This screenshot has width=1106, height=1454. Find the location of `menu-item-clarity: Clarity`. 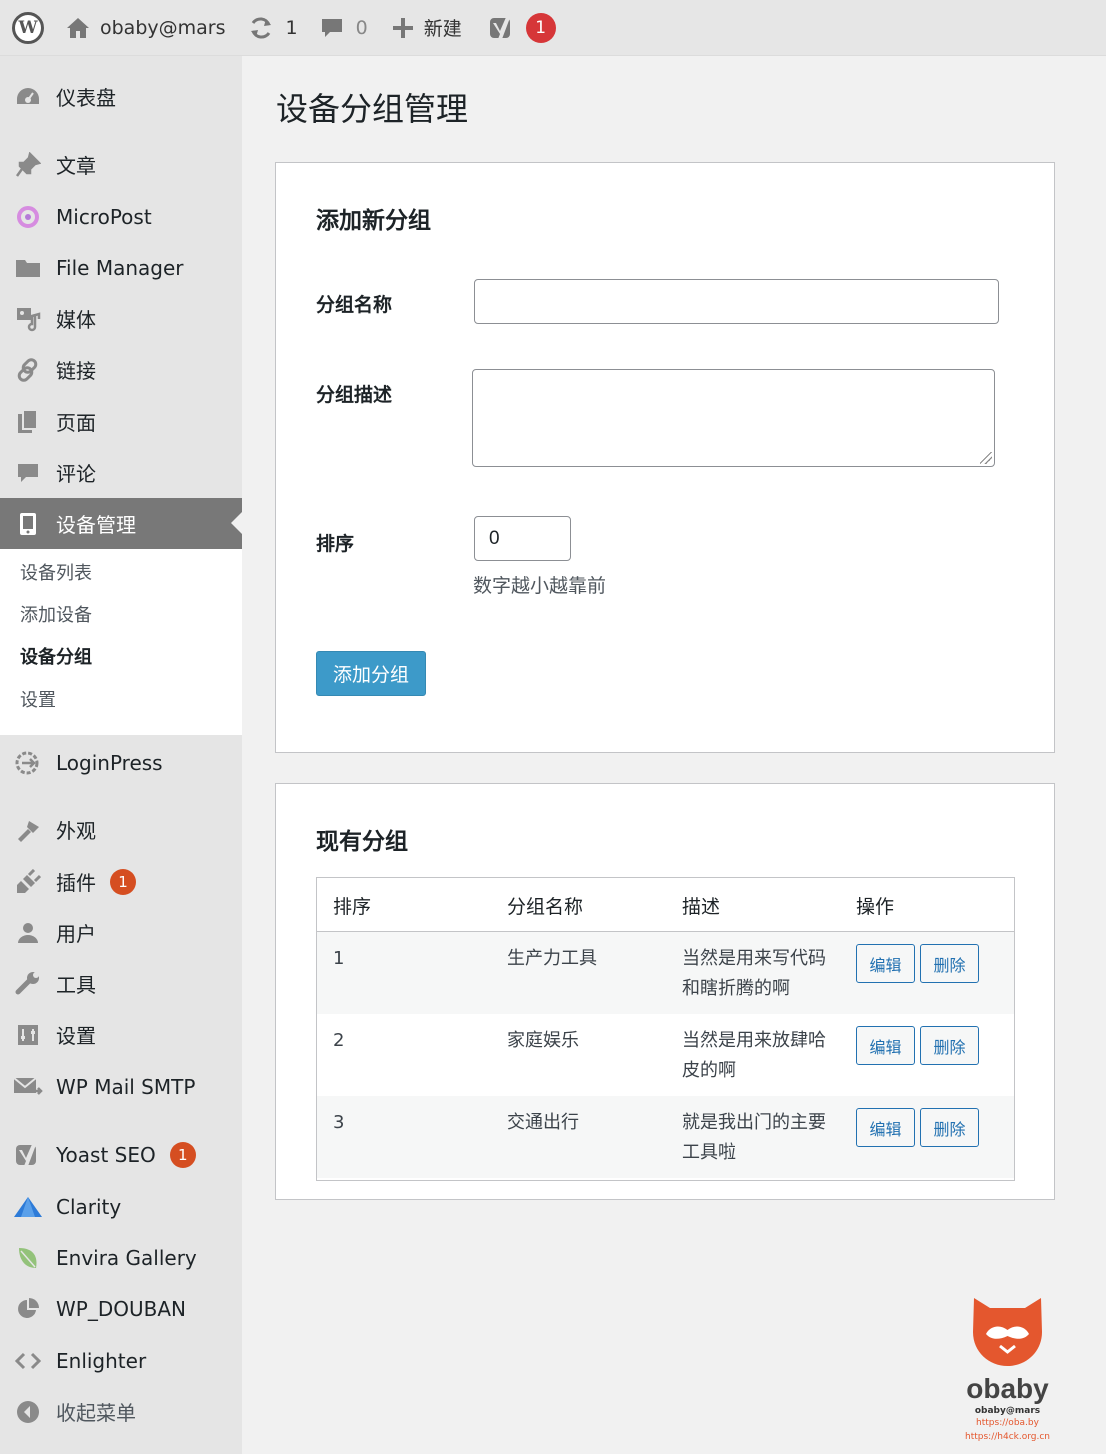

menu-item-clarity: Clarity is located at coordinates (121, 1206).